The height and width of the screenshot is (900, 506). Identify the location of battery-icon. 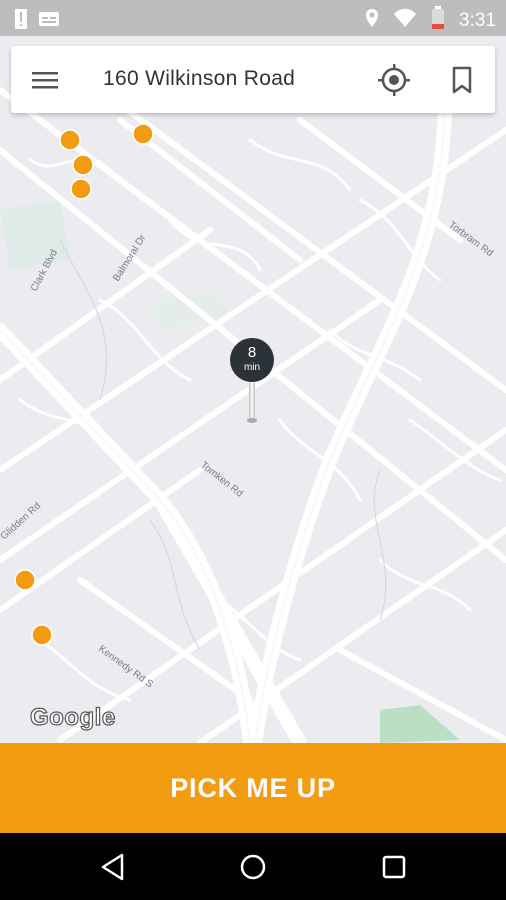
(438, 20).